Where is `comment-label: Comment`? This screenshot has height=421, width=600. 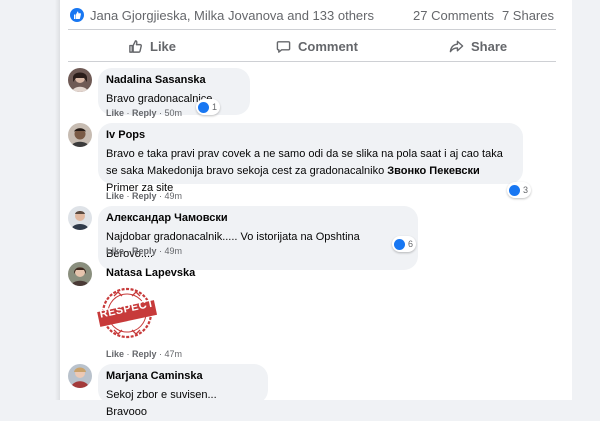
comment-label: Comment is located at coordinates (328, 46).